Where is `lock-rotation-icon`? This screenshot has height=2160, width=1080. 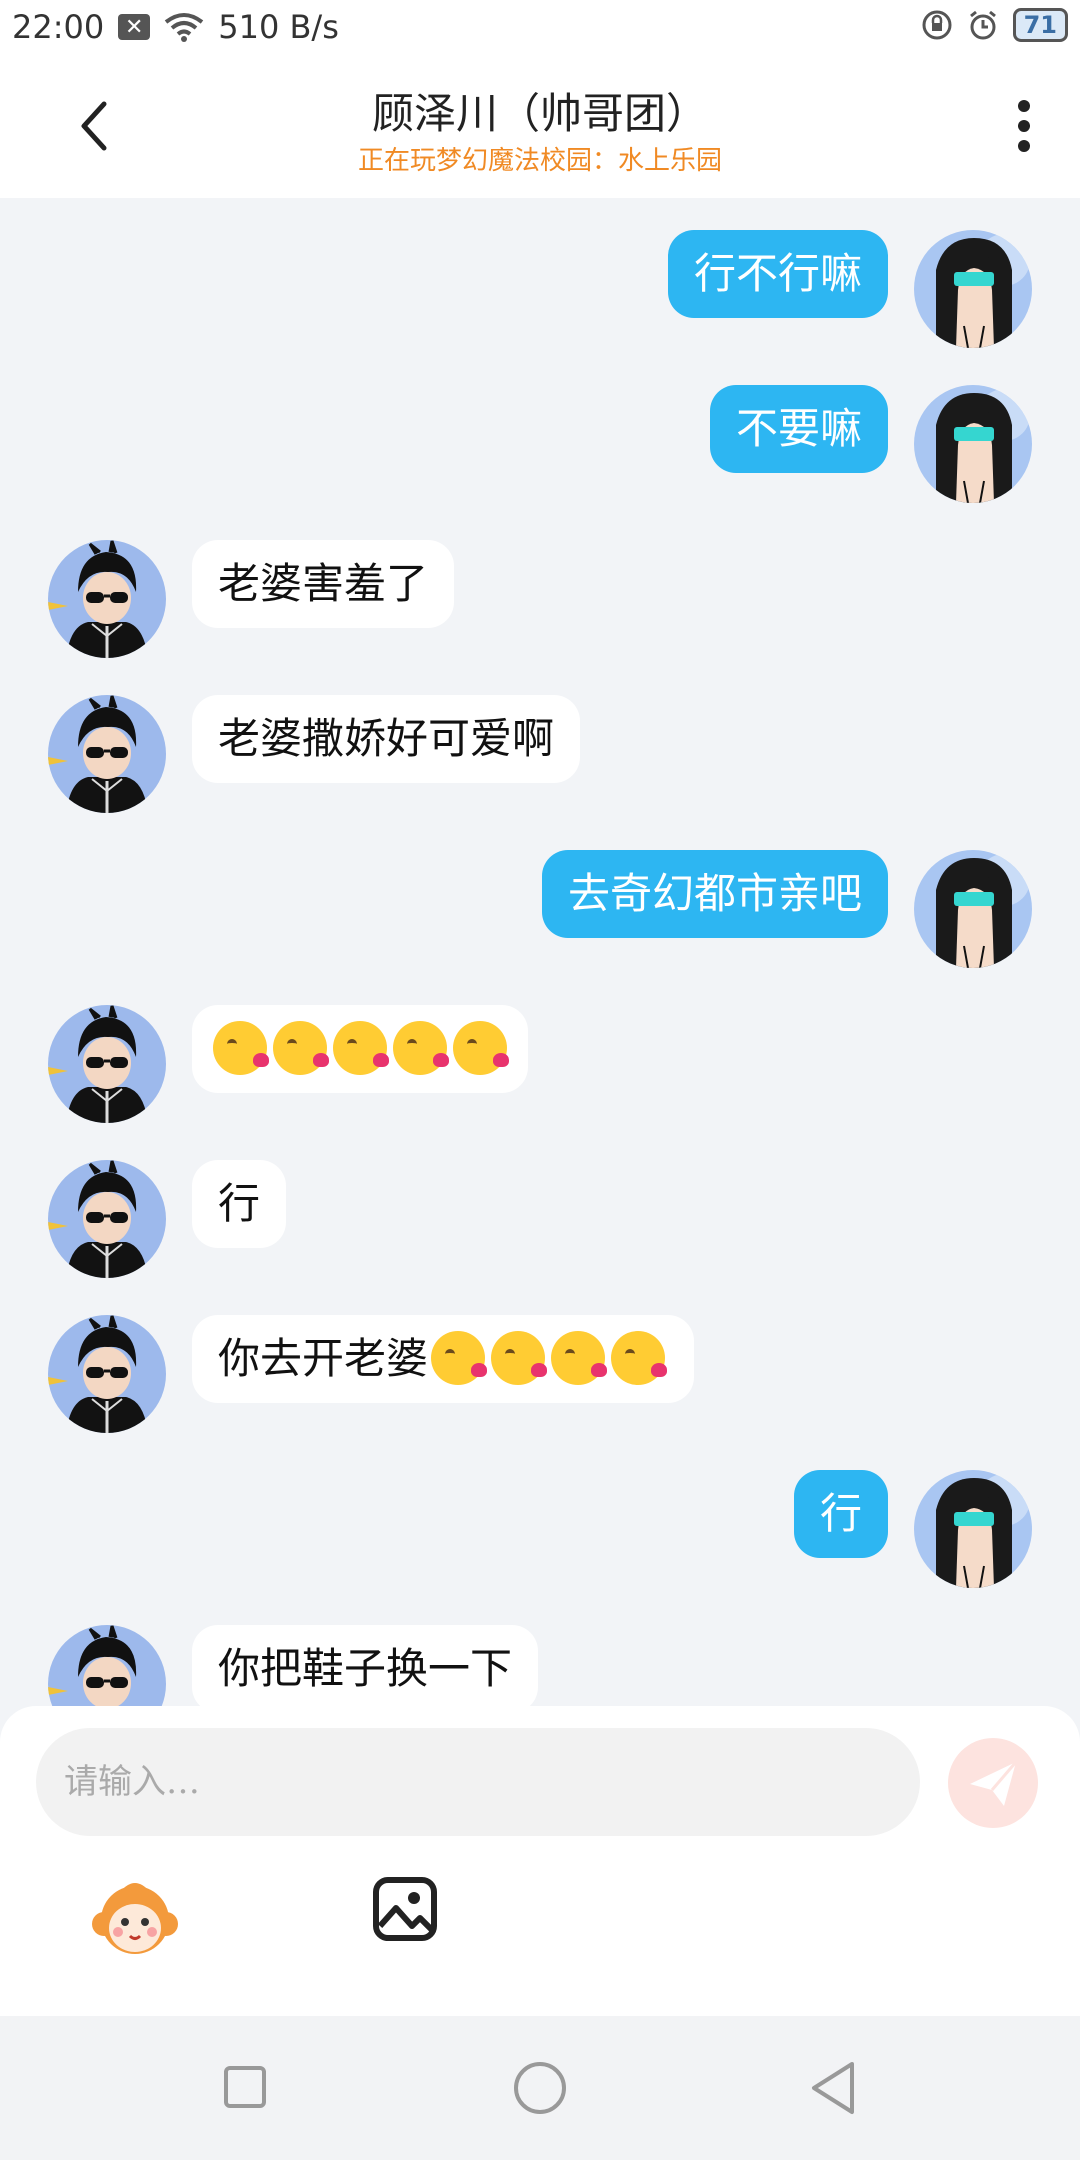
lock-rotation-icon is located at coordinates (937, 25).